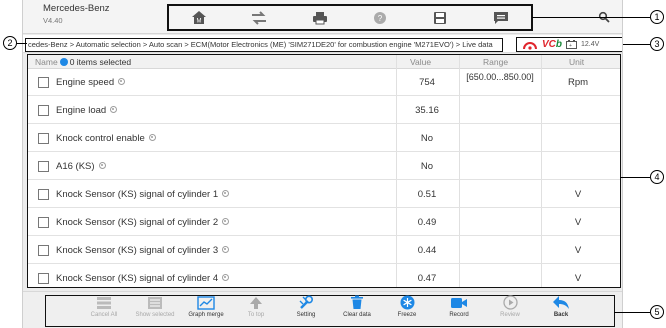 The height and width of the screenshot is (328, 666). Describe the element at coordinates (53, 20) in the screenshot. I see `app-version: V4.40` at that location.